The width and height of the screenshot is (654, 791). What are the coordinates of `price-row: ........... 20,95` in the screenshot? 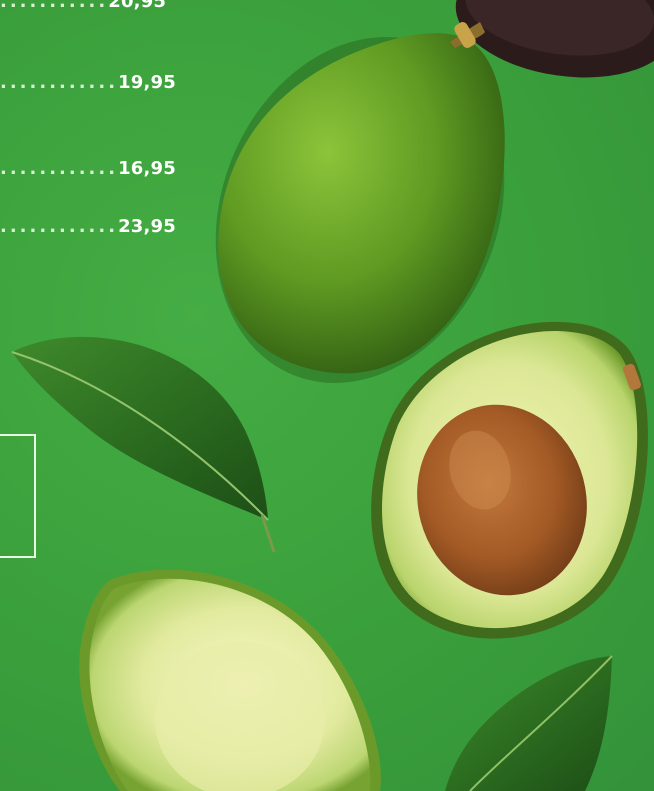 It's located at (83, 8).